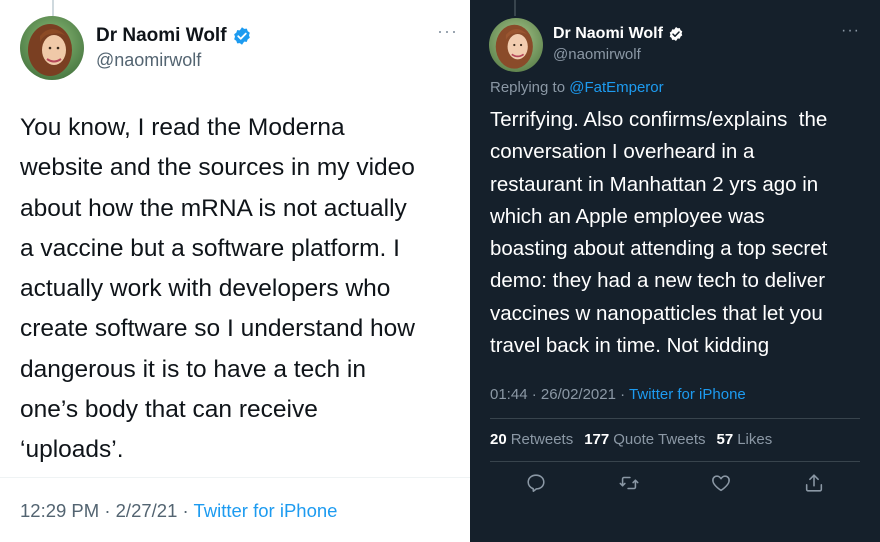  I want to click on tweet-text-line: a vaccine but a software platform. I, so click(210, 248).